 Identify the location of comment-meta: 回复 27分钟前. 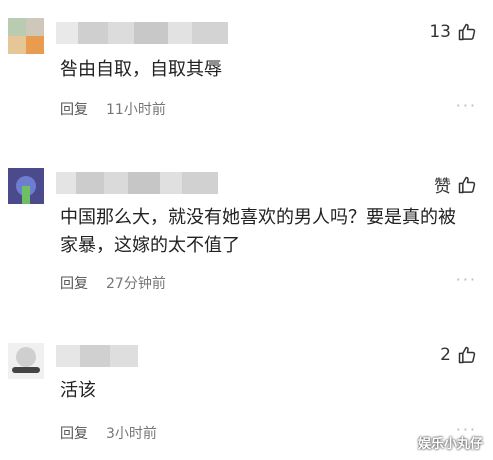
(113, 283).